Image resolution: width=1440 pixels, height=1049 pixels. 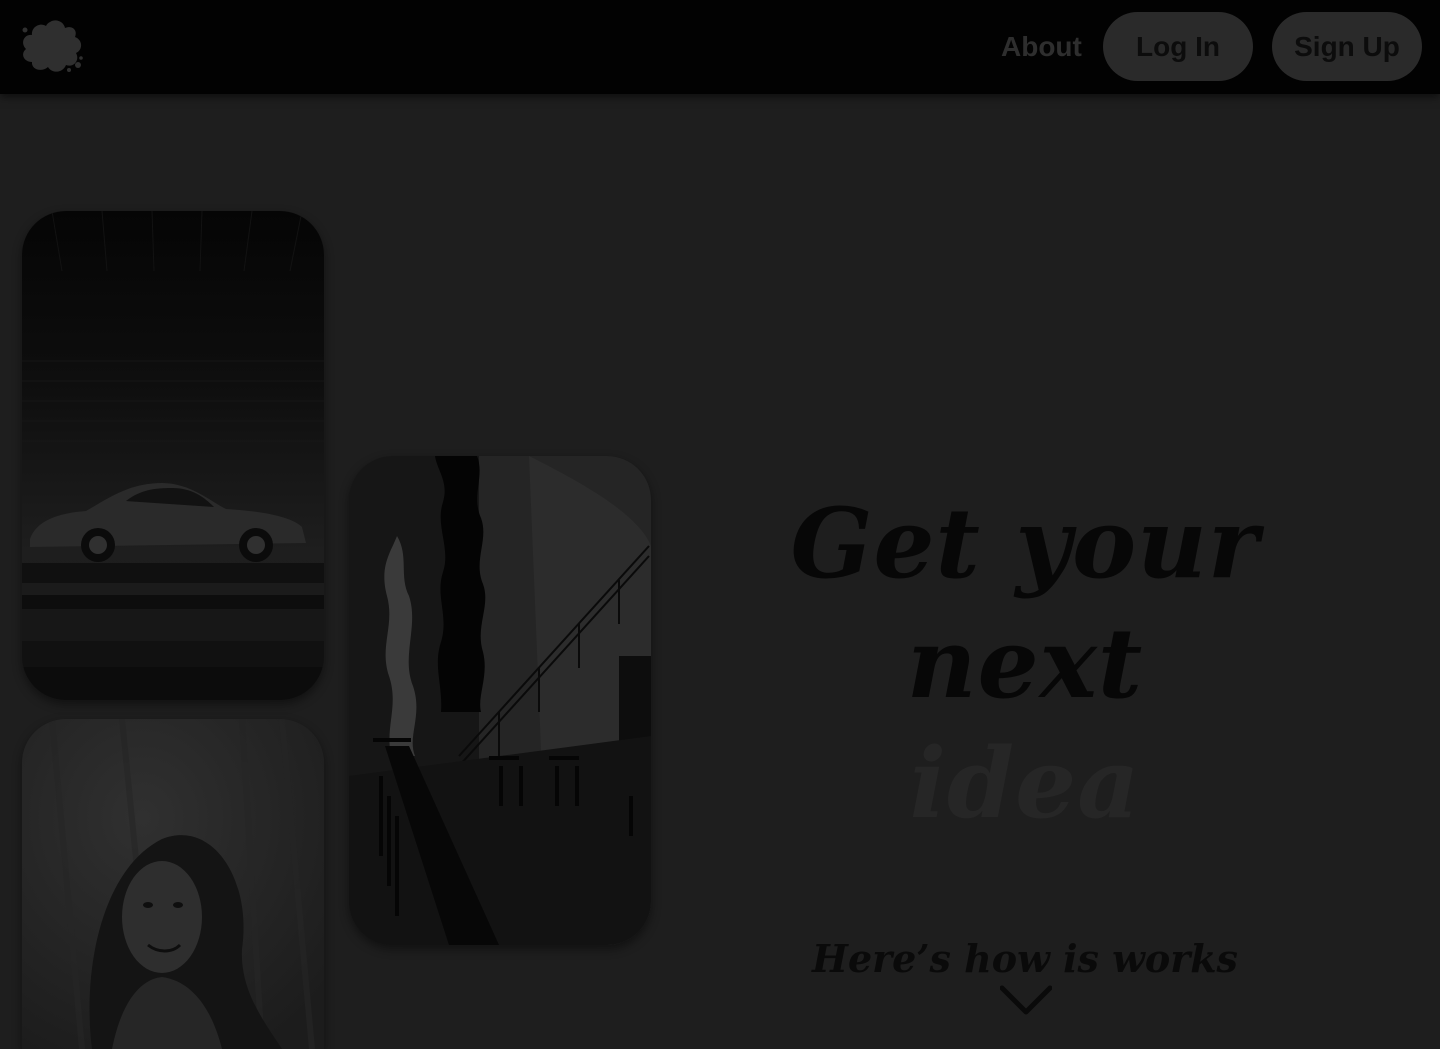 I want to click on top-navigation-bar: About Log In Sign Up, so click(x=720, y=47).